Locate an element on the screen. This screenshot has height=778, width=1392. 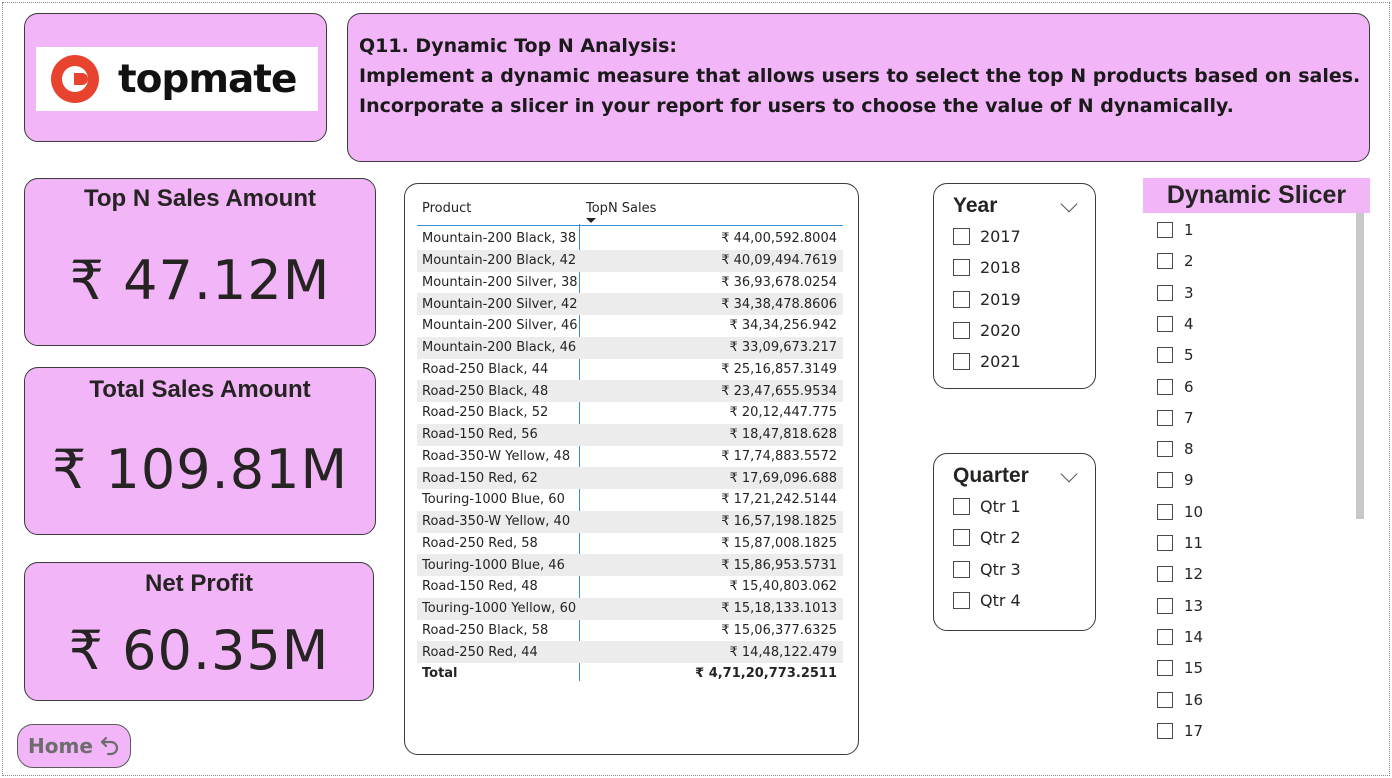
kpi-value: ₹ 60.35M is located at coordinates (199, 650).